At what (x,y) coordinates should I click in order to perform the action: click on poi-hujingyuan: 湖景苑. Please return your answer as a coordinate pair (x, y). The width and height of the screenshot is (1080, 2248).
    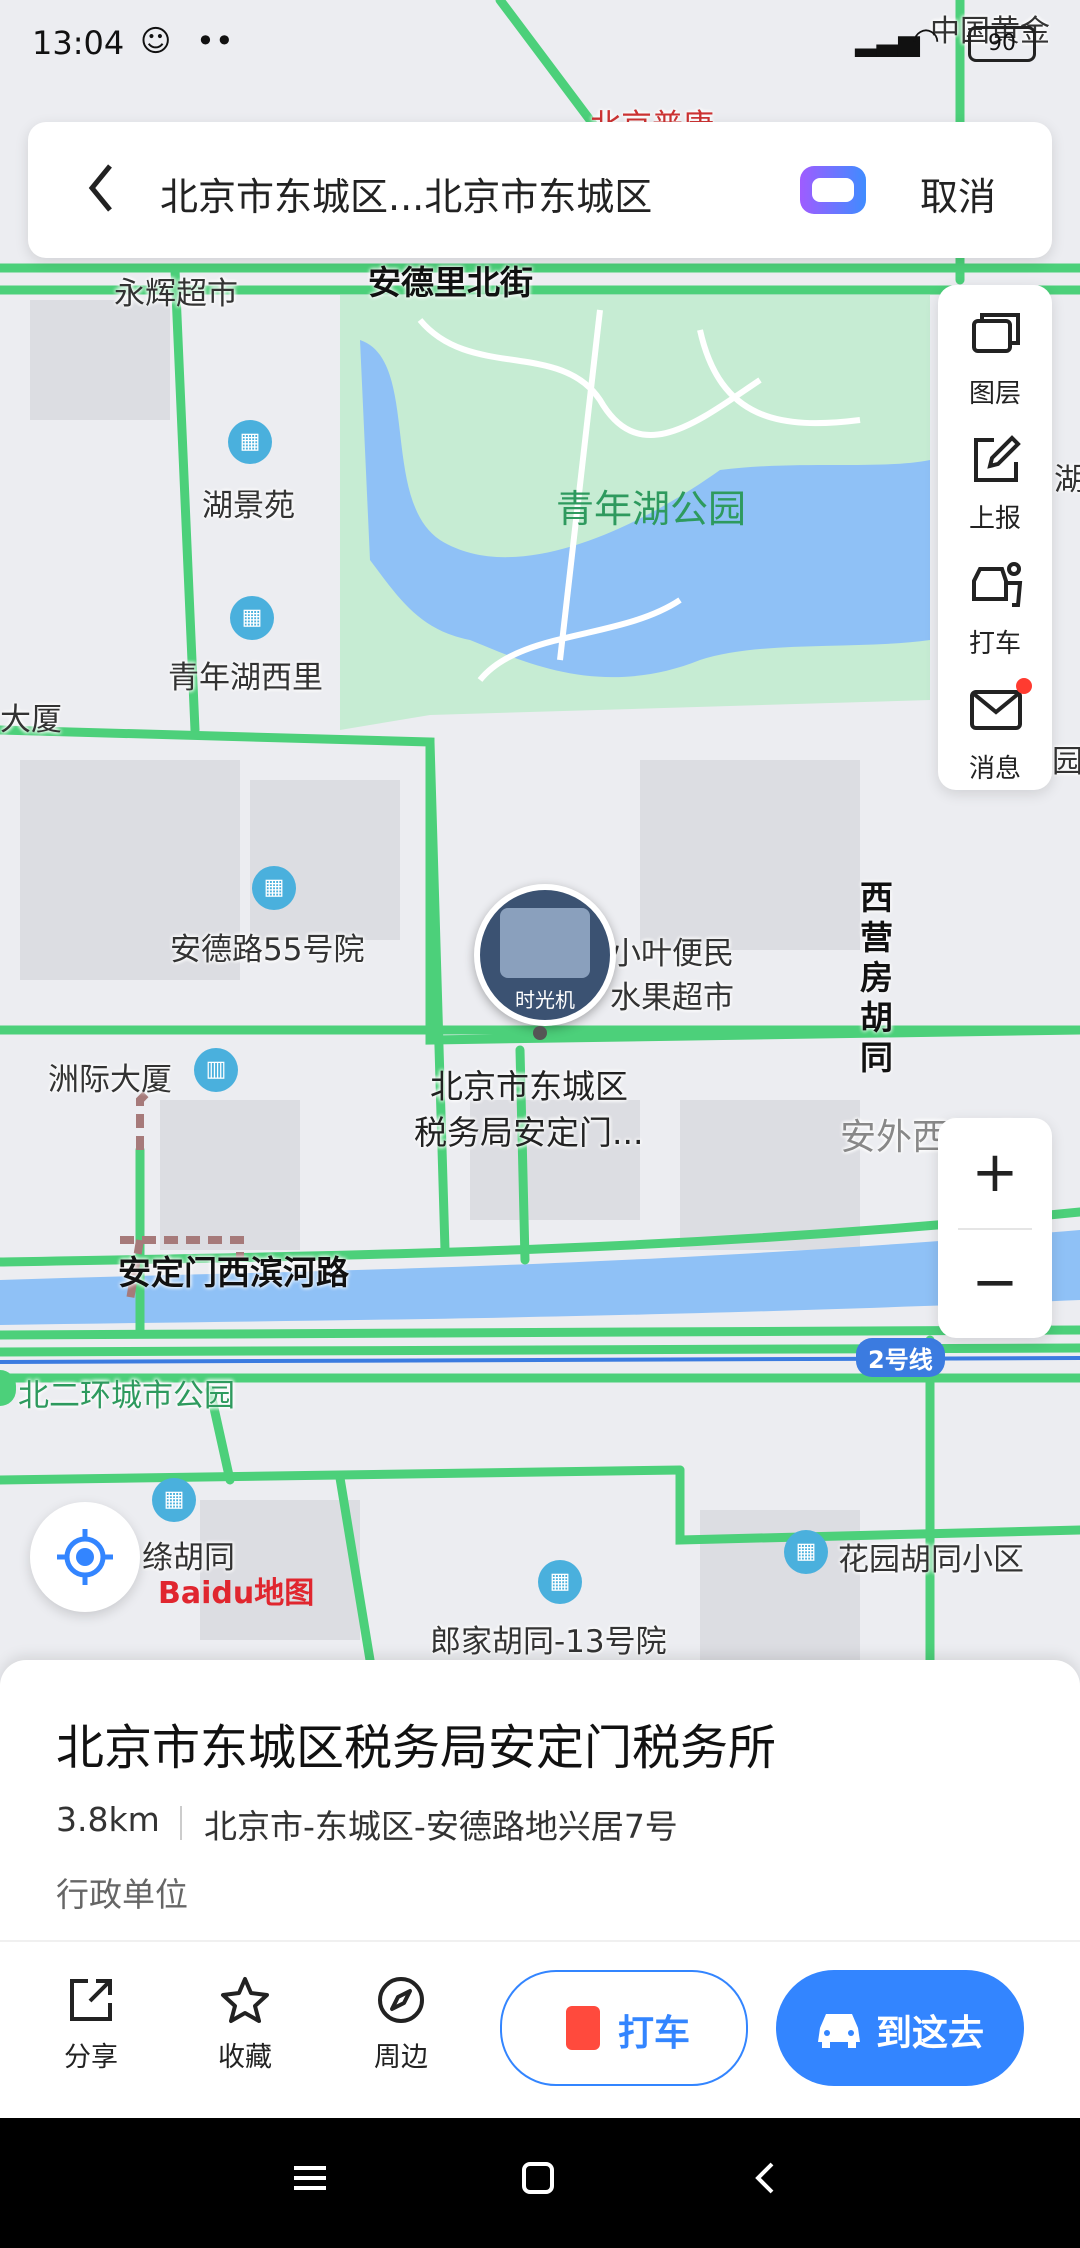
    Looking at the image, I should click on (248, 502).